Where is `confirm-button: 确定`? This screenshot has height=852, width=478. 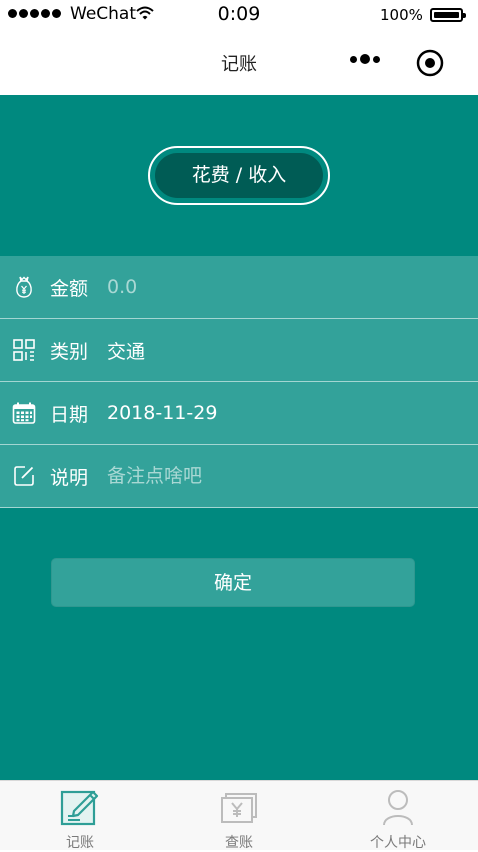
confirm-button: 确定 is located at coordinates (233, 582).